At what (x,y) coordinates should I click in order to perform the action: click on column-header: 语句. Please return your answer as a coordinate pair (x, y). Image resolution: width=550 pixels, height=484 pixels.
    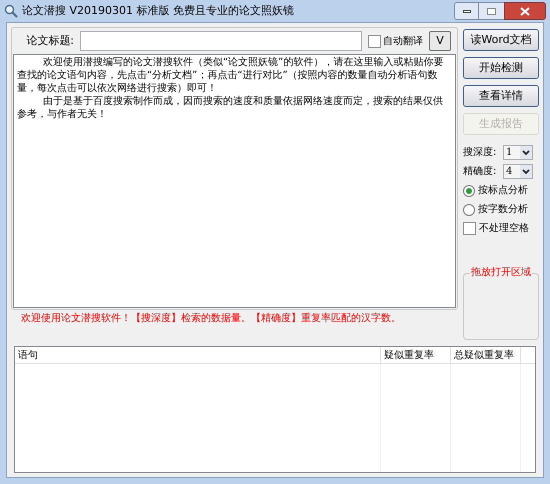
    Looking at the image, I should click on (198, 355).